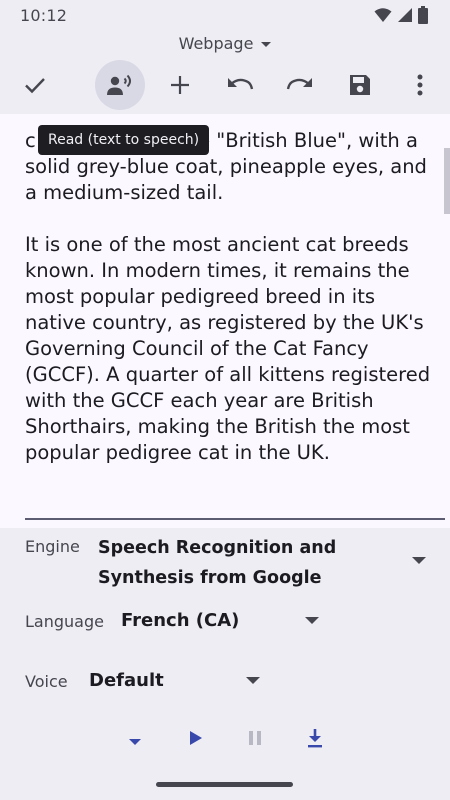 The width and height of the screenshot is (450, 800). Describe the element at coordinates (383, 15) in the screenshot. I see `wifi-icon` at that location.